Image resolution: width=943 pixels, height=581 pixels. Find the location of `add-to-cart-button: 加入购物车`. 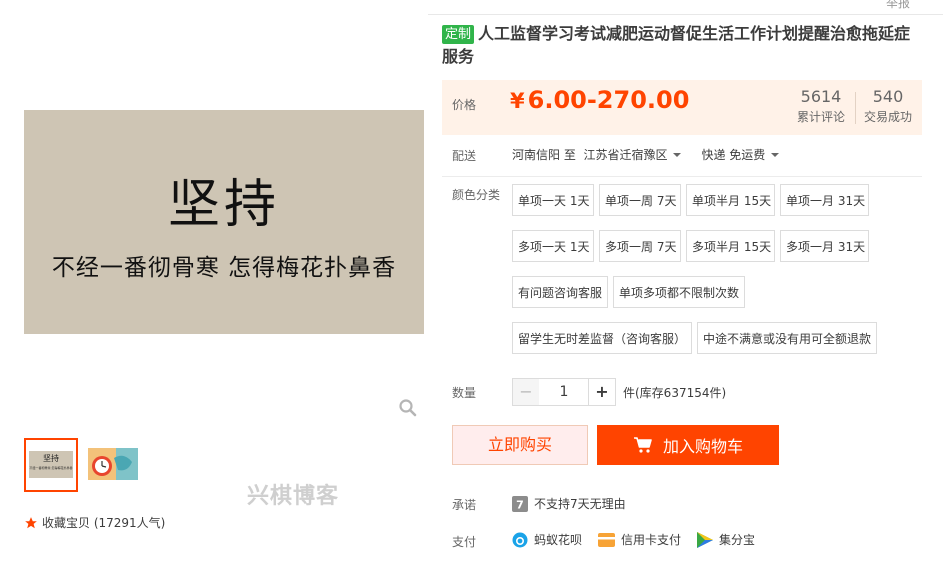

add-to-cart-button: 加入购物车 is located at coordinates (688, 445).